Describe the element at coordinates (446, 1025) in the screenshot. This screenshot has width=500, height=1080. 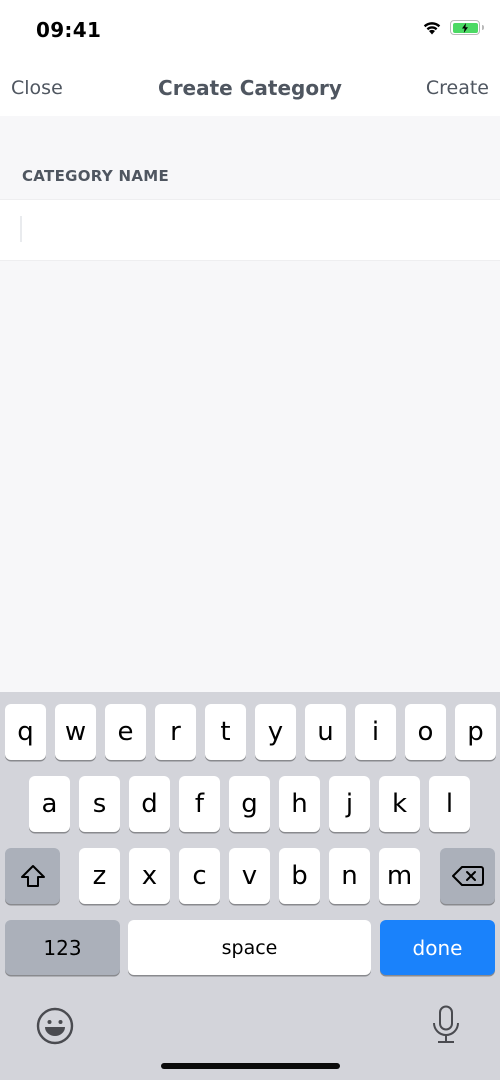
I see `microphone-icon` at that location.